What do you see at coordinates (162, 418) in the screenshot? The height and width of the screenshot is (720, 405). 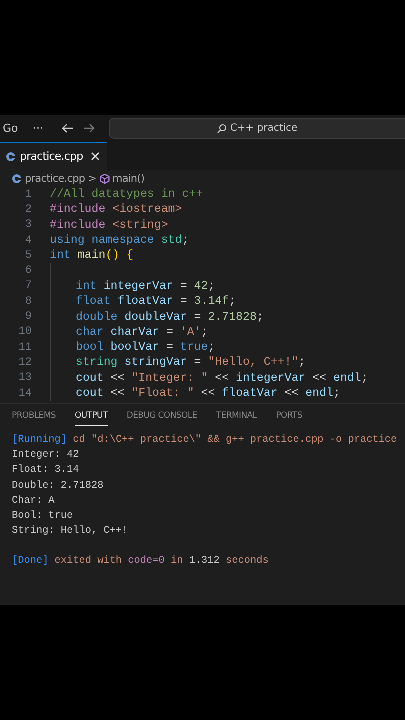 I see `panel-tab: DEBUG CONSOLE` at bounding box center [162, 418].